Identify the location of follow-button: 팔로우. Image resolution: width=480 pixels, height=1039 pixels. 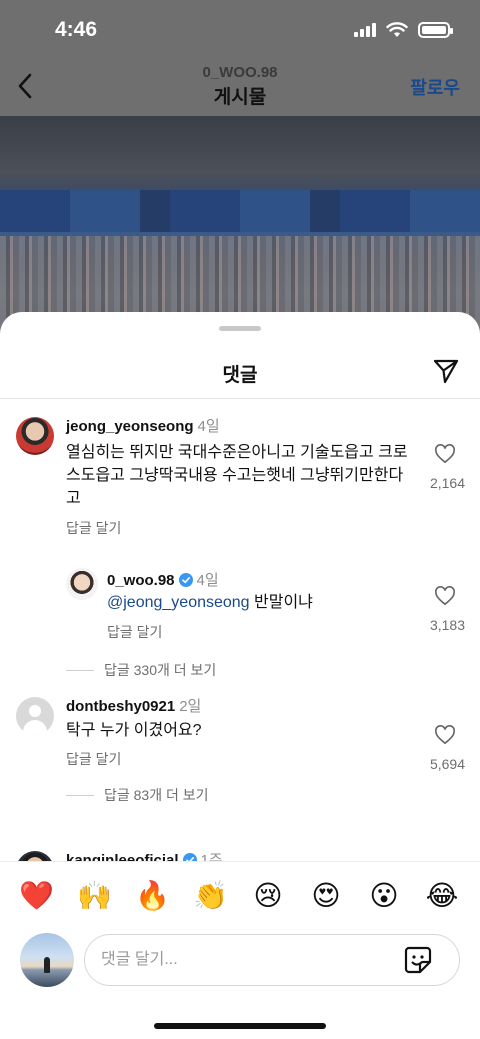
(435, 87).